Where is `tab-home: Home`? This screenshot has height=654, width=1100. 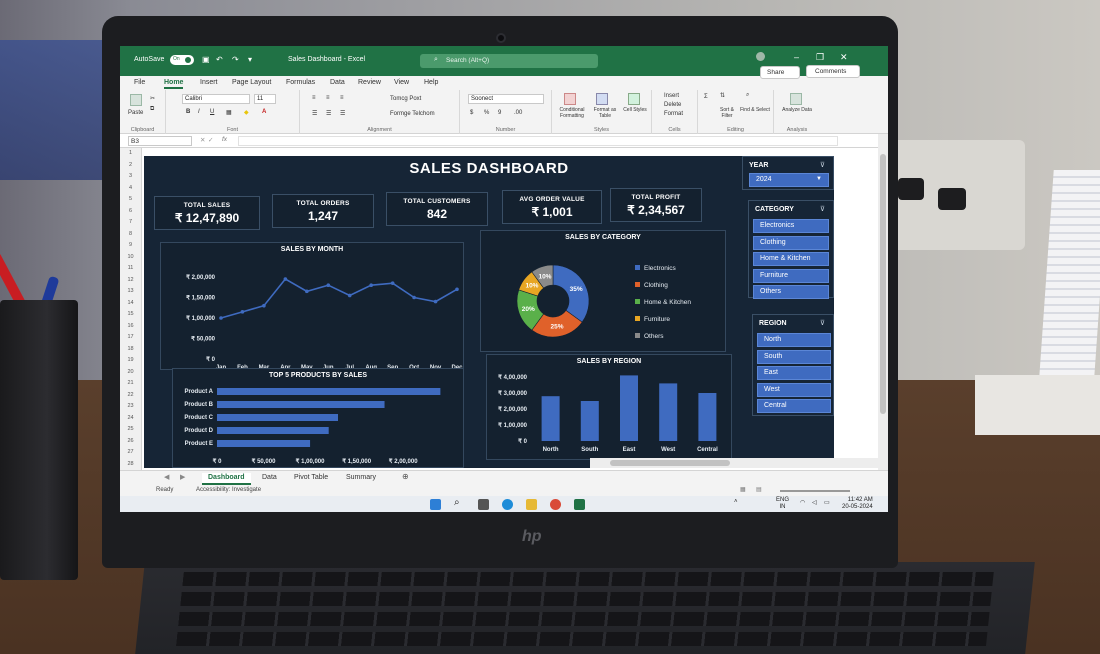 tab-home: Home is located at coordinates (174, 84).